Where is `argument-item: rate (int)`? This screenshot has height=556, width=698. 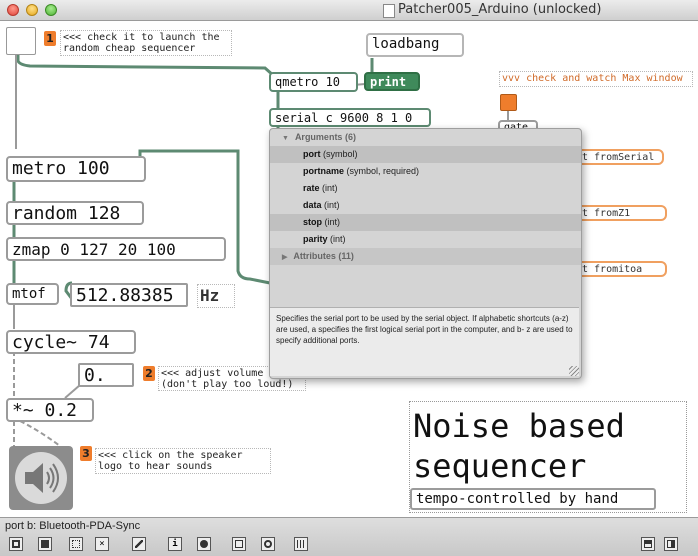 argument-item: rate (int) is located at coordinates (425, 188).